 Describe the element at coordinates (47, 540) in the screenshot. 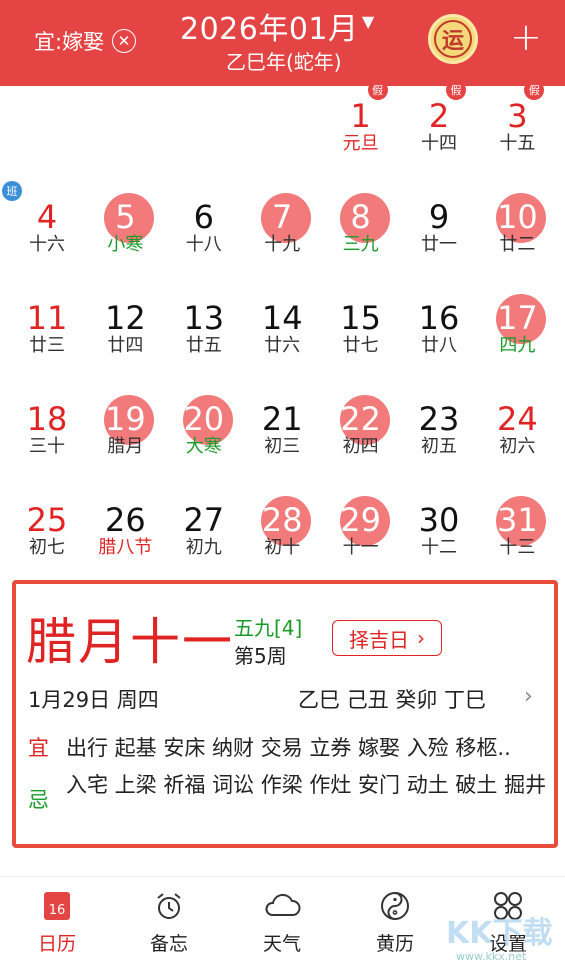

I see `calendar-day-cell: 25 初七` at that location.